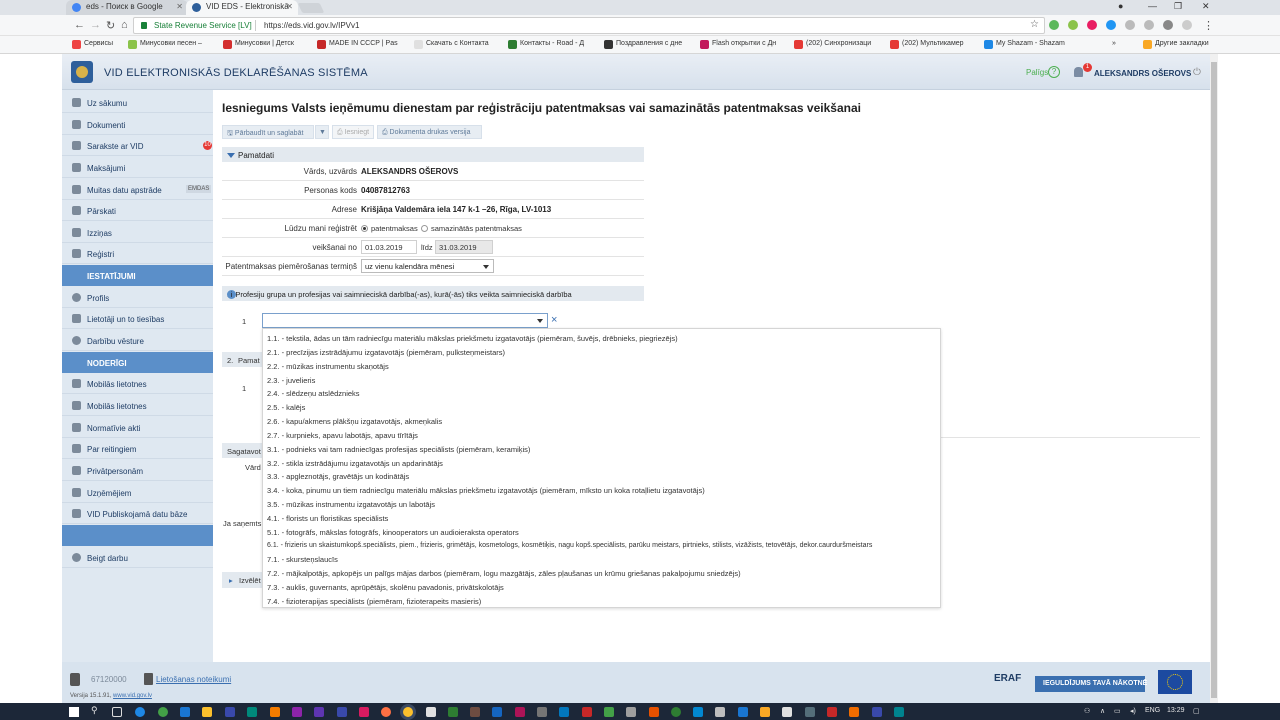 The image size is (1280, 720). What do you see at coordinates (1024, 44) in the screenshot?
I see `bookmark: My Shazam - Shazam` at bounding box center [1024, 44].